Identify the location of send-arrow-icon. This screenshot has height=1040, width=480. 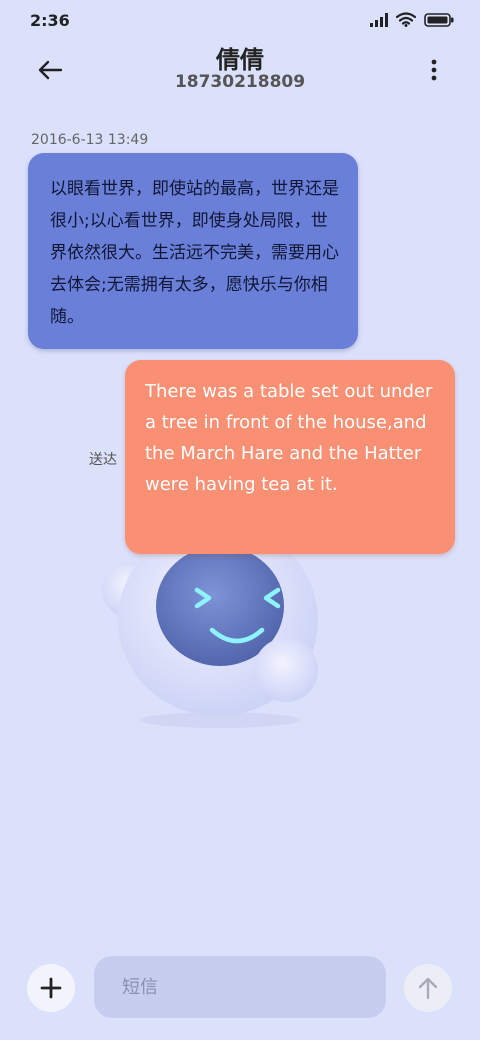
(428, 988).